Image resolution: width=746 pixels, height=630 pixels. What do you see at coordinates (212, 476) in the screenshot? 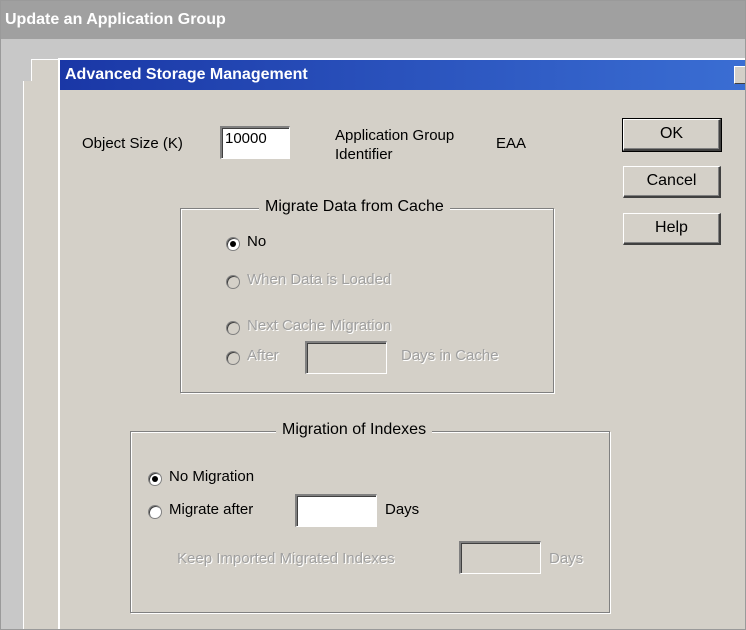
I see `no-migration-label: No Migration` at bounding box center [212, 476].